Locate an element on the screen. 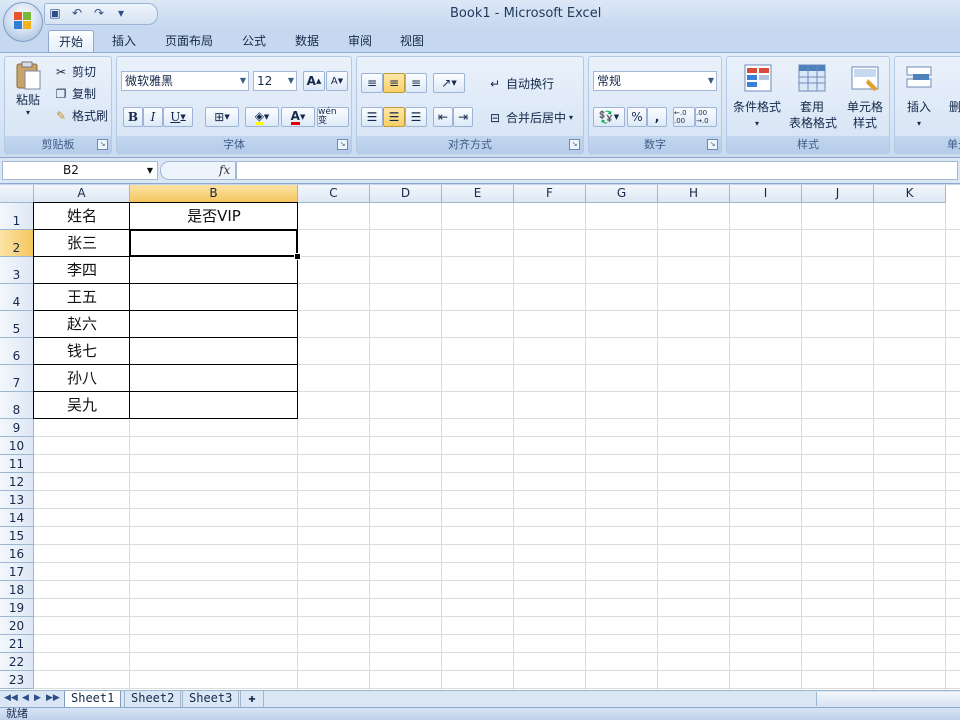 The width and height of the screenshot is (960, 720). column-header: H is located at coordinates (694, 194).